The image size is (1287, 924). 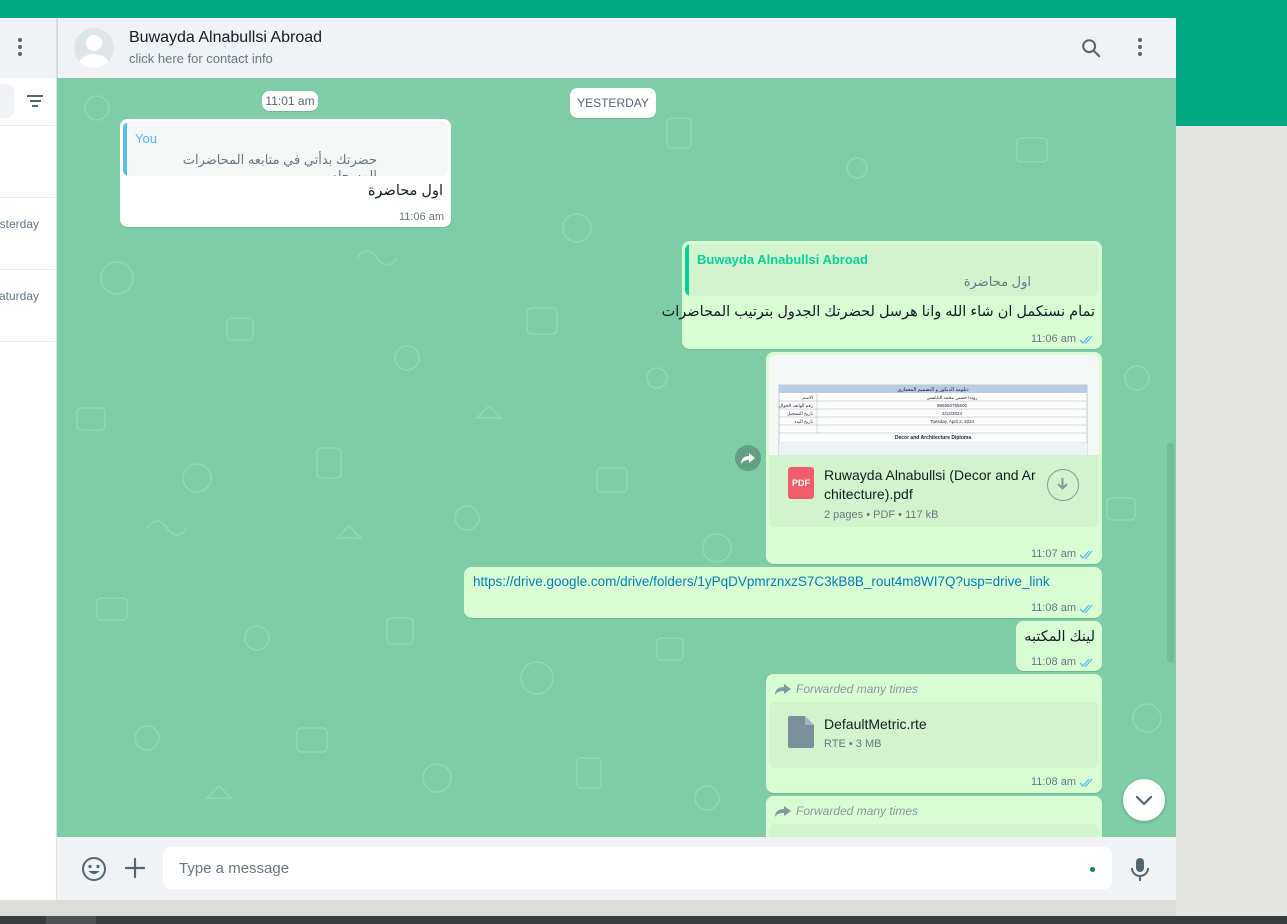 What do you see at coordinates (934, 816) in the screenshot?
I see `message-outgoing-document: Forwarded many times` at bounding box center [934, 816].